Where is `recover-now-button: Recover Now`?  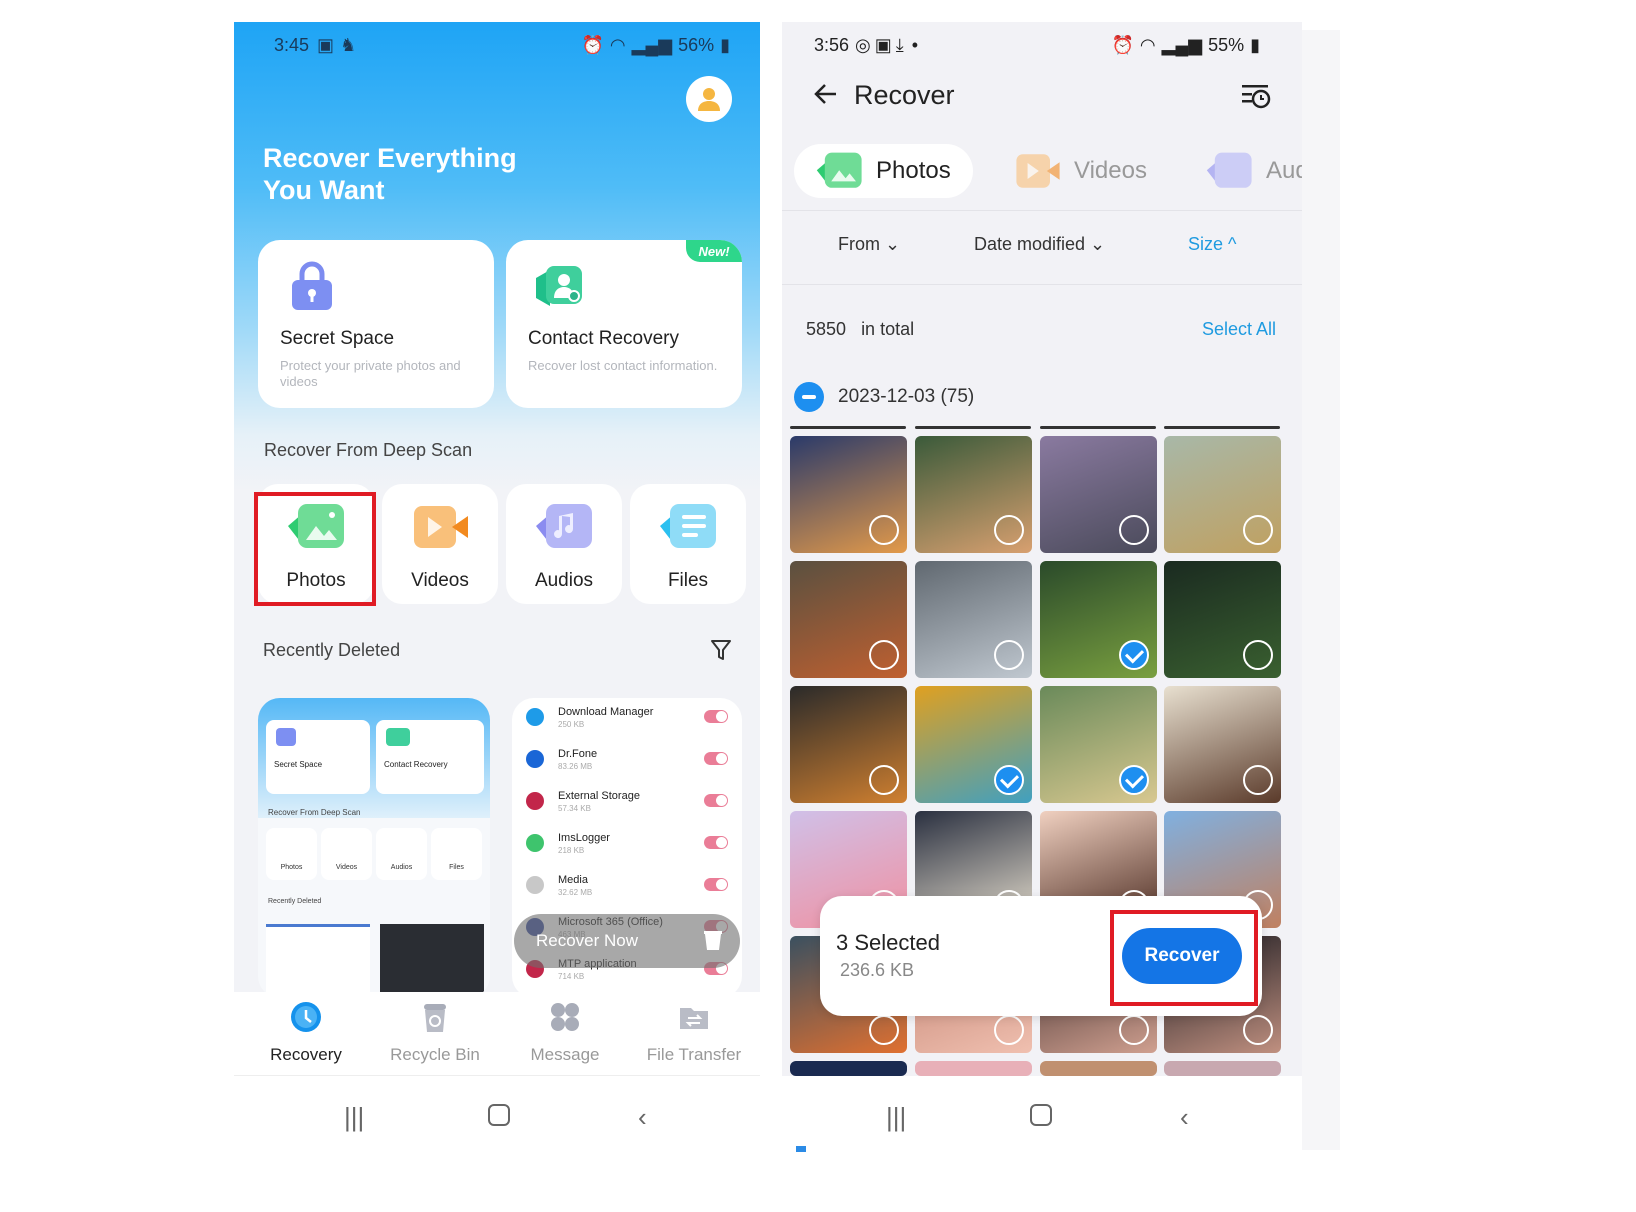
recover-now-button: Recover Now is located at coordinates (627, 941).